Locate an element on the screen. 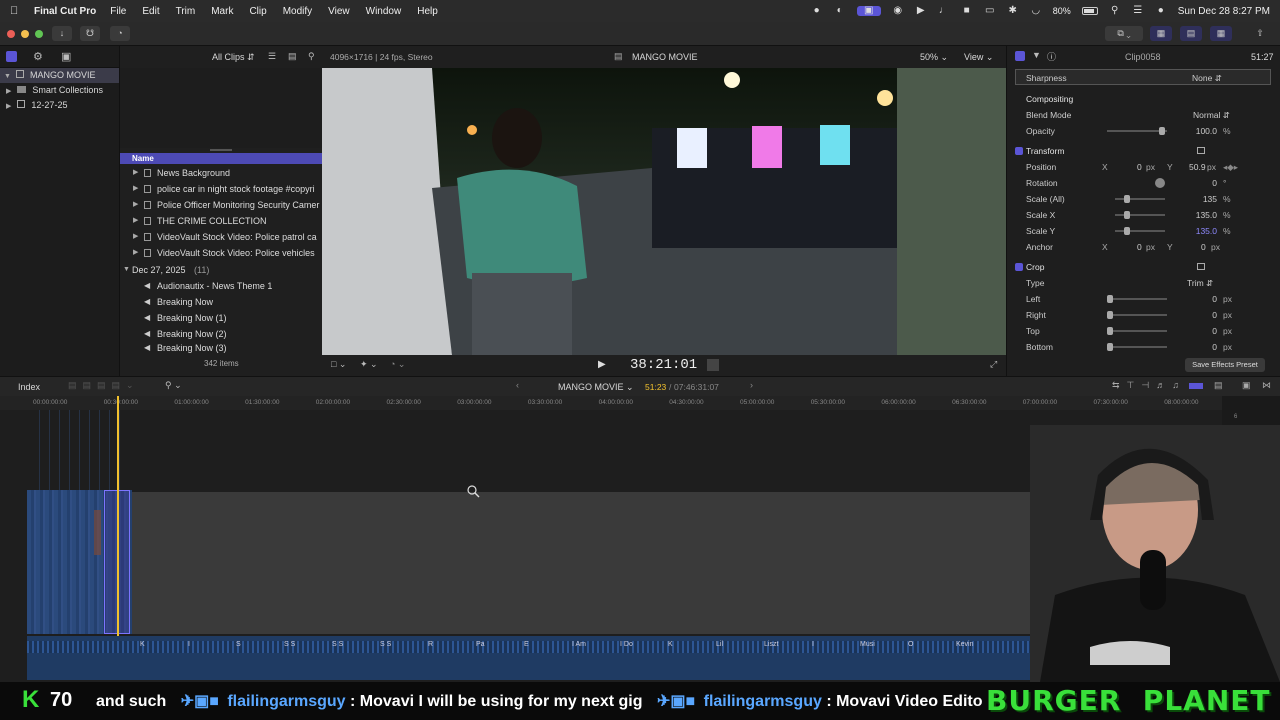 This screenshot has width=1280, height=720. list-item: ▶ News Background is located at coordinates (221, 173).